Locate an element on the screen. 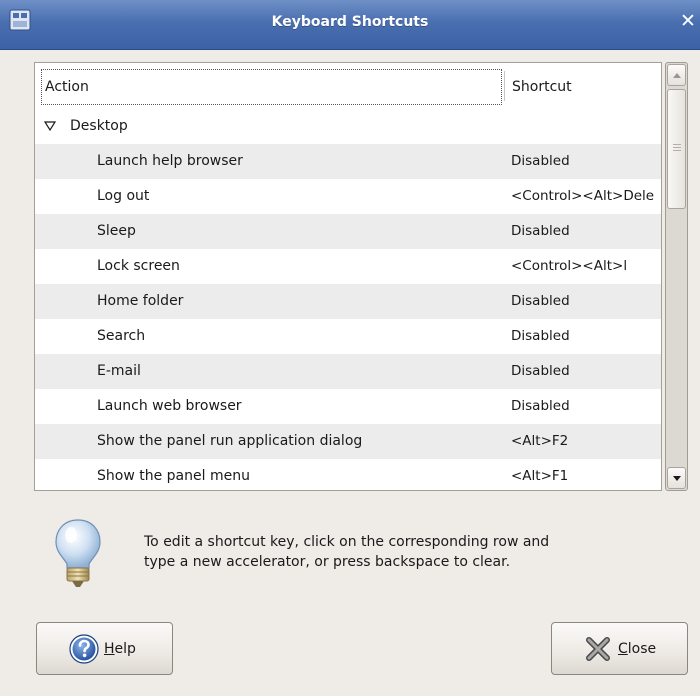 Image resolution: width=700 pixels, height=696 pixels. table-row: Home folder Disabled is located at coordinates (348, 301).